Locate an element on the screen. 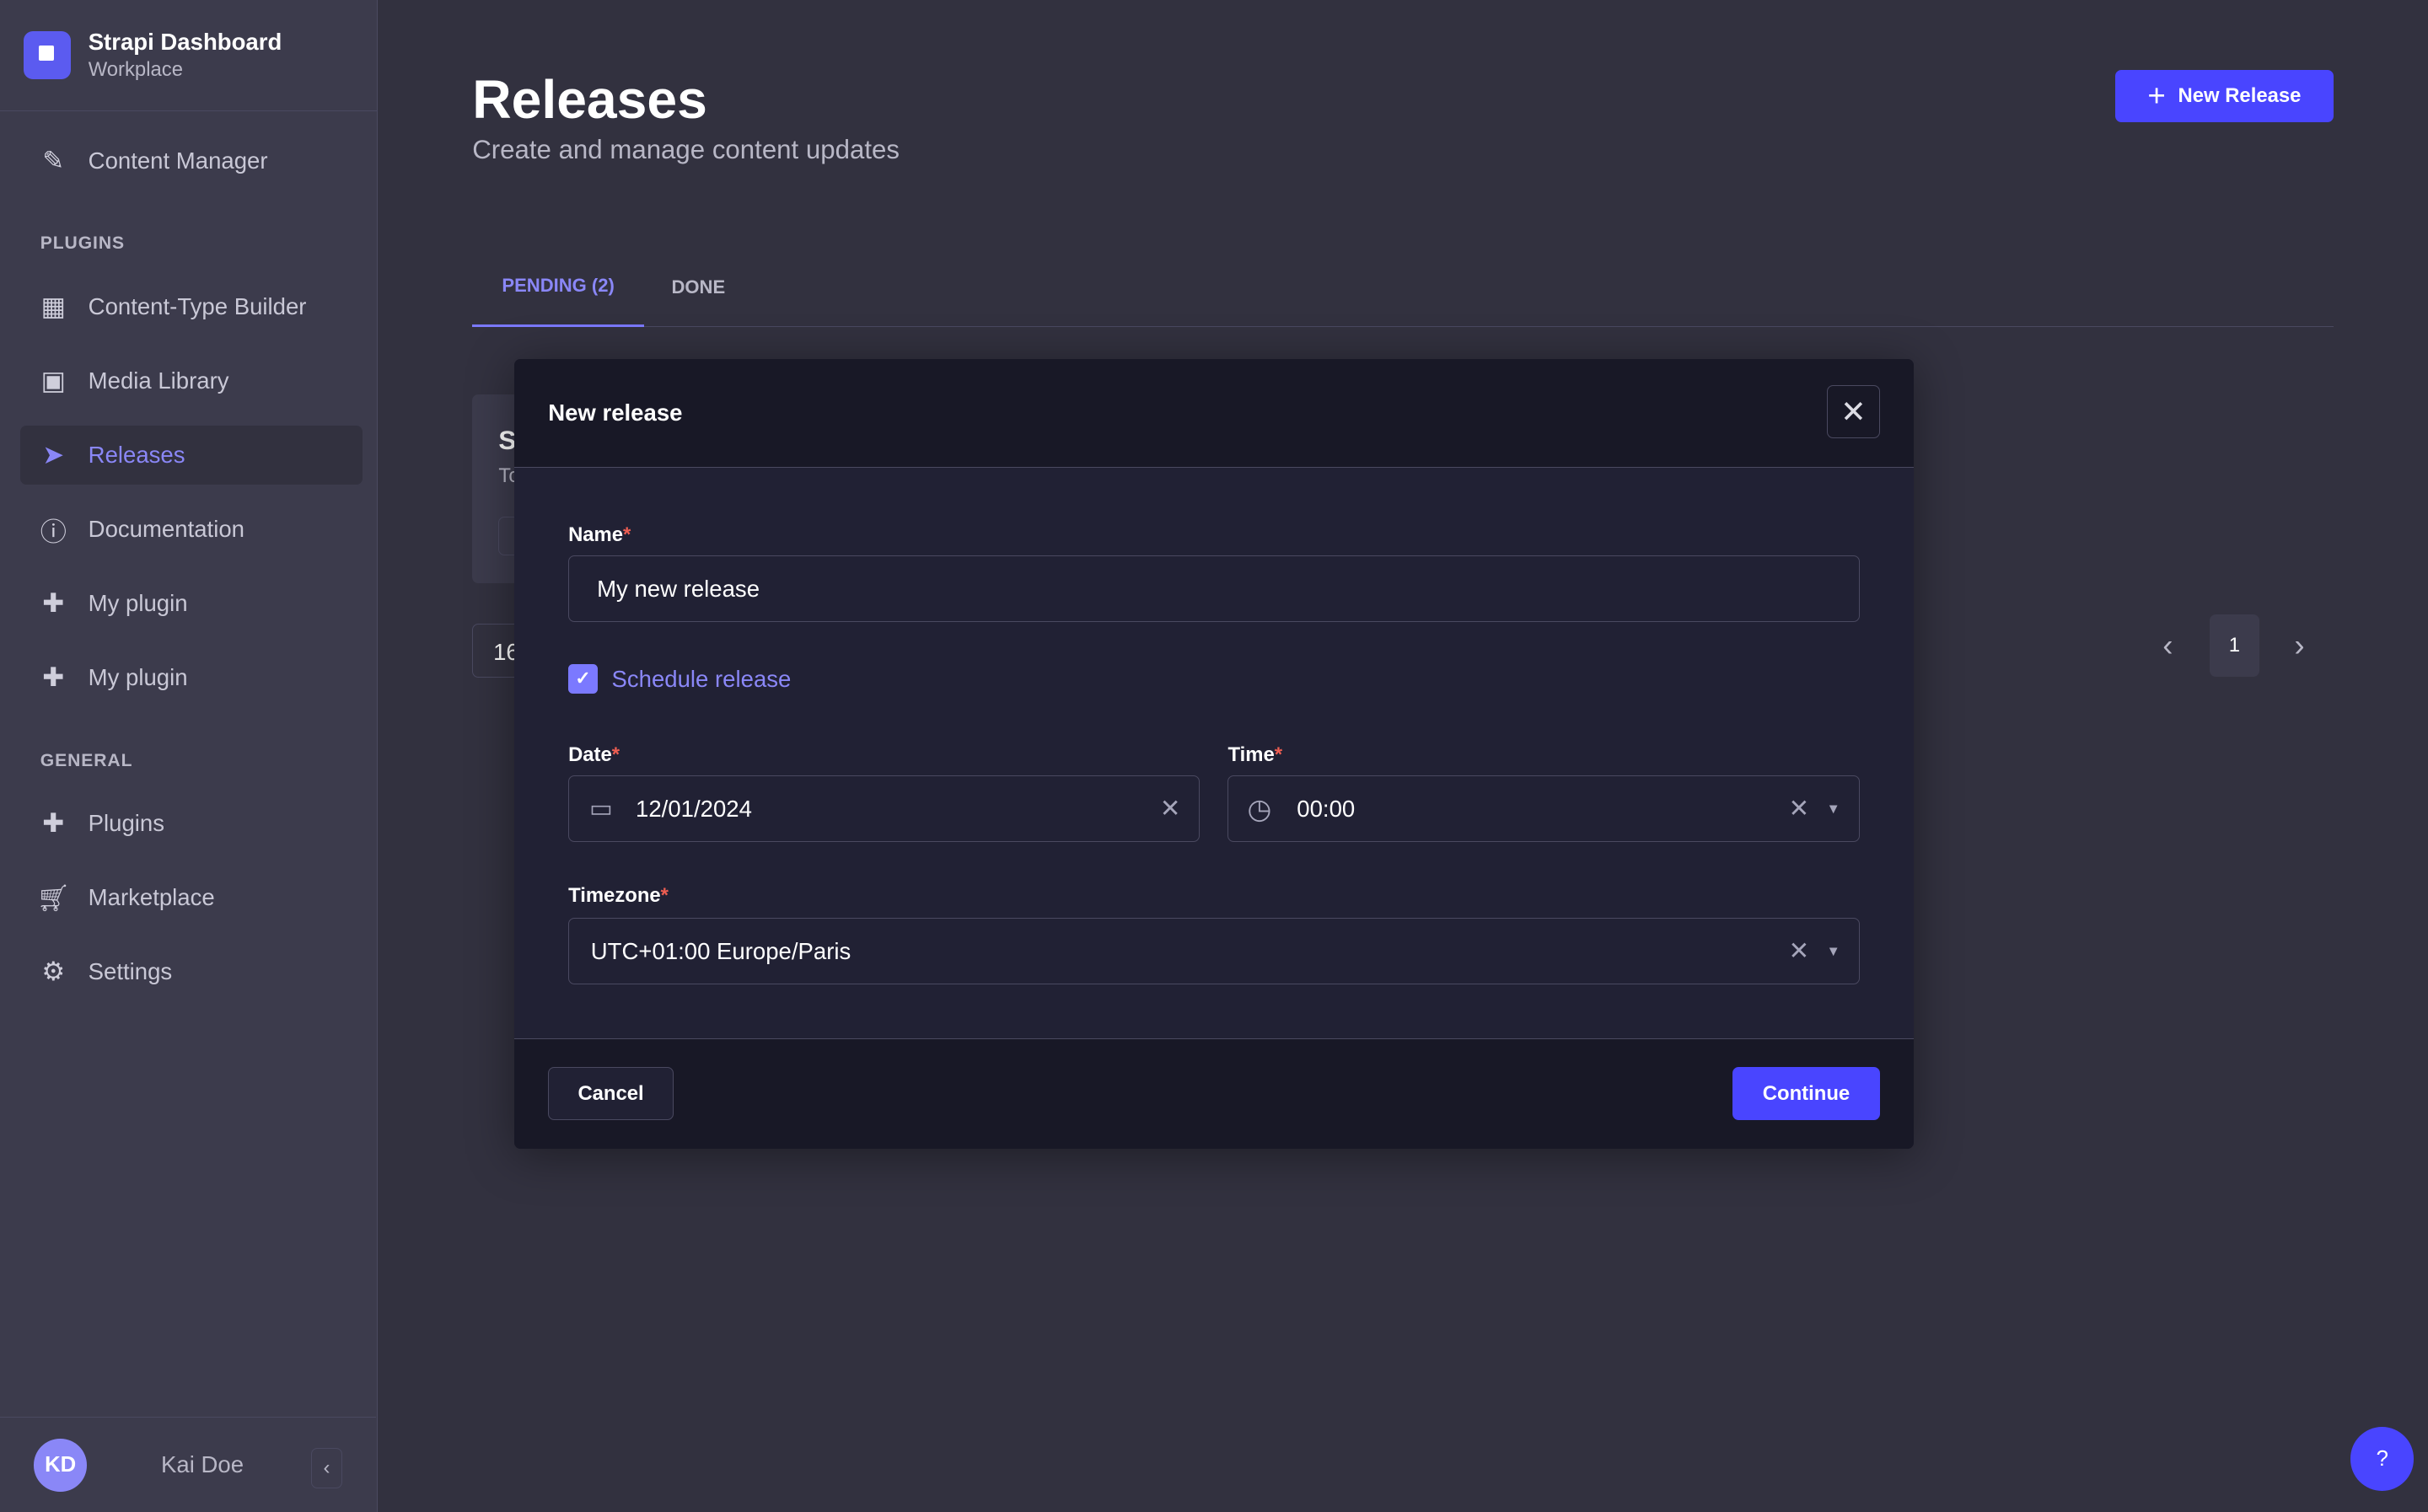  date-label: Date* is located at coordinates (594, 755).